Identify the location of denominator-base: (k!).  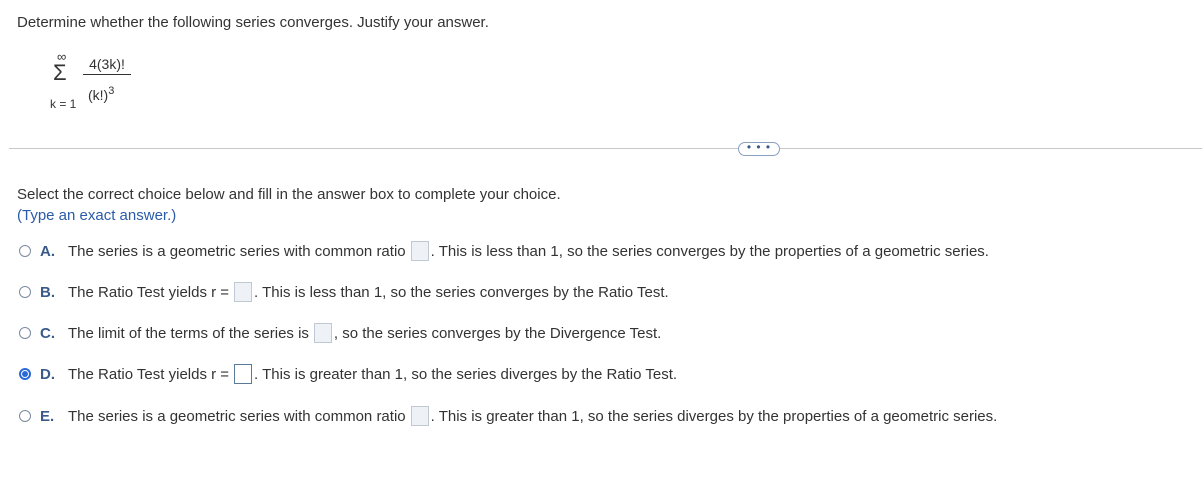
(98, 95).